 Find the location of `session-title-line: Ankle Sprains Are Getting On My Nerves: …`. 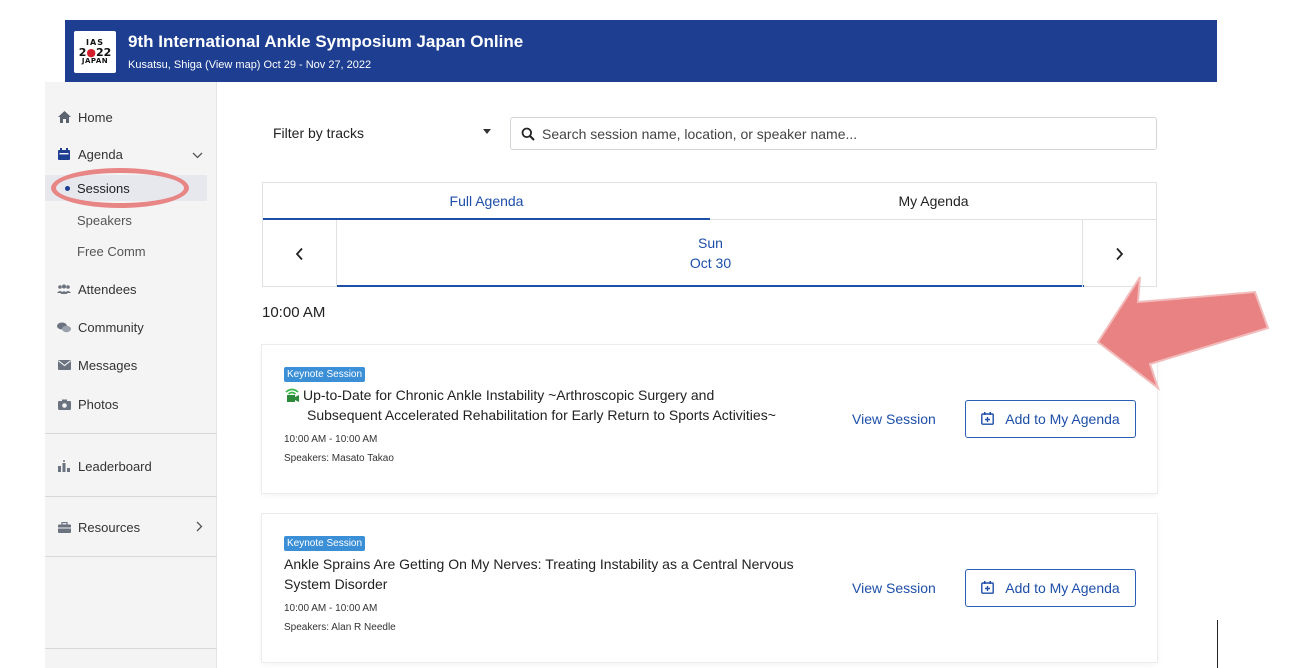

session-title-line: Ankle Sprains Are Getting On My Nerves: … is located at coordinates (539, 564).